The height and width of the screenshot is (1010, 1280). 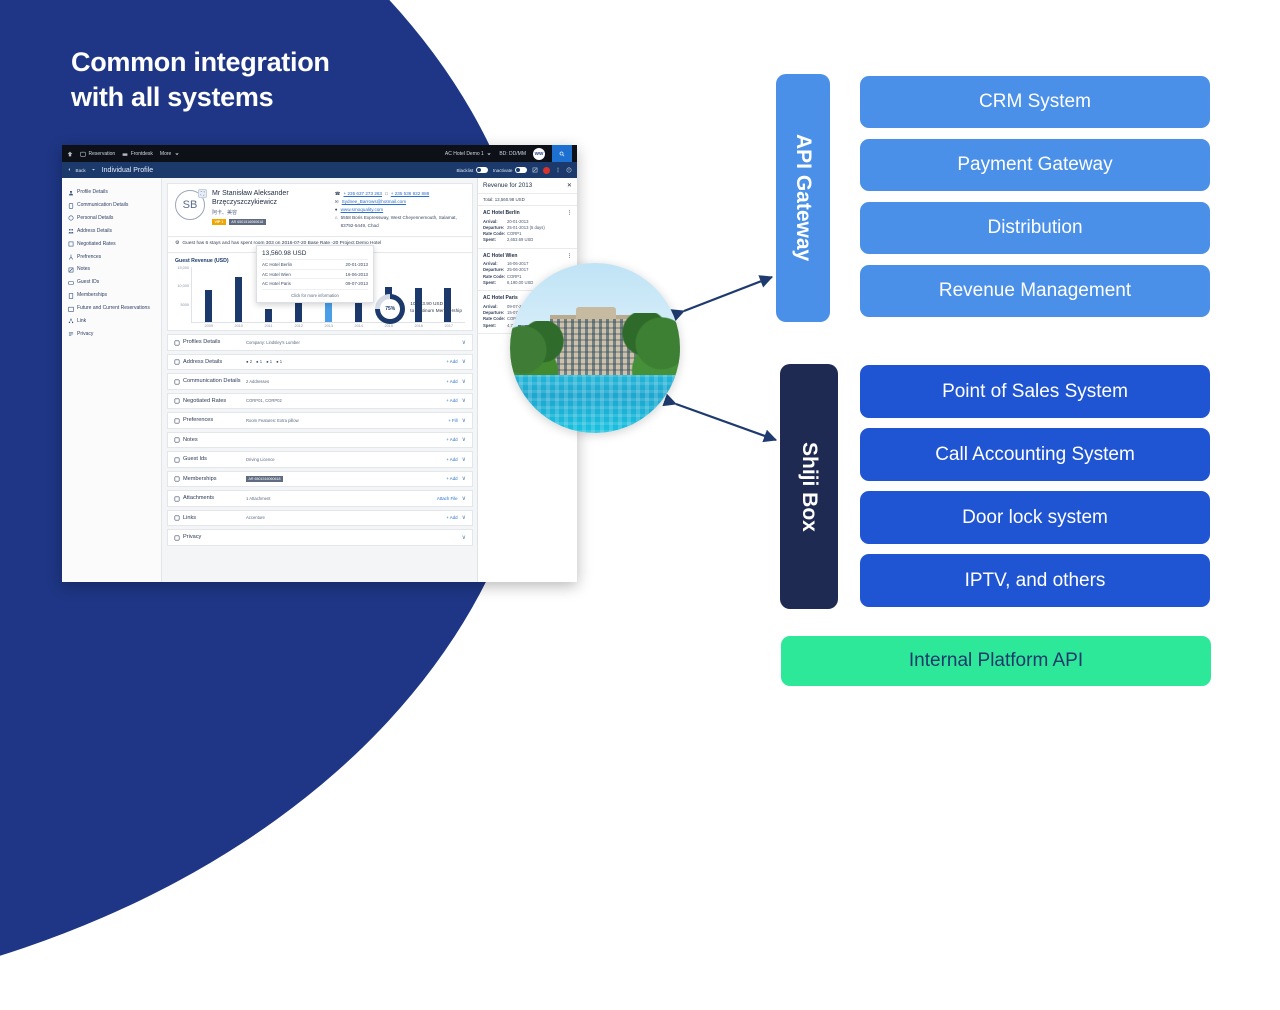 I want to click on api-gateway-tab: API Gateway, so click(x=803, y=198).